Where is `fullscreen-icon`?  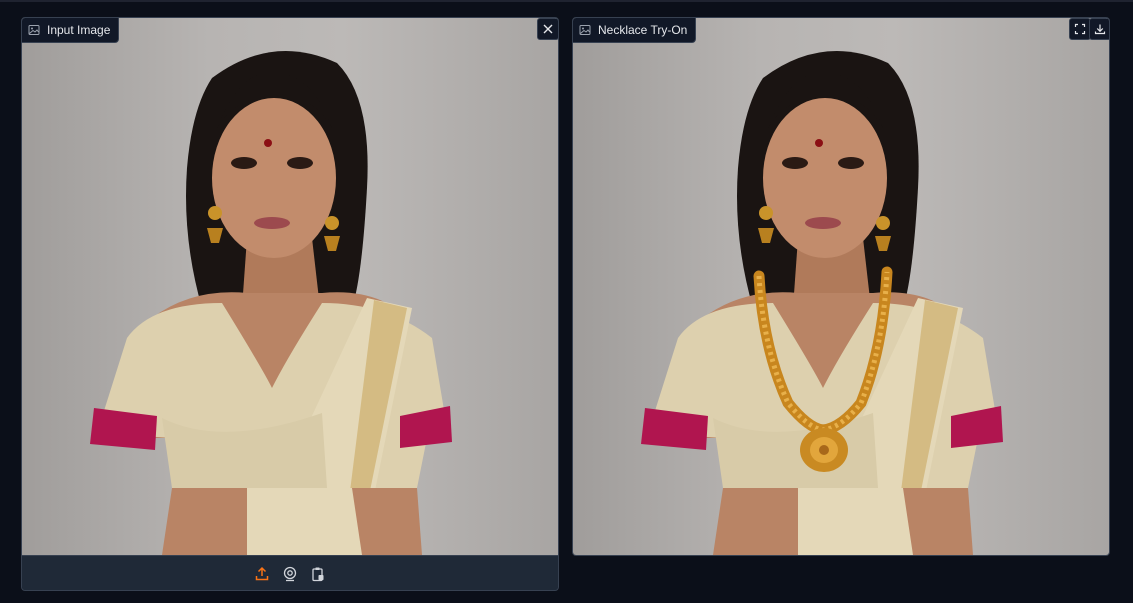
fullscreen-icon is located at coordinates (1080, 29).